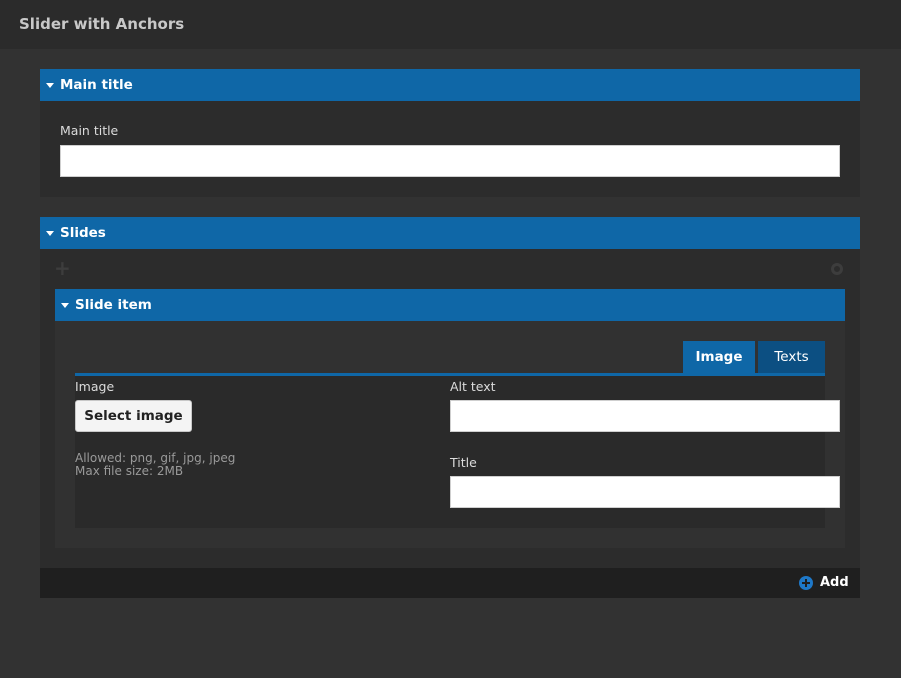 Image resolution: width=901 pixels, height=678 pixels. What do you see at coordinates (450, 305) in the screenshot?
I see `slide-item-header: Slide item` at bounding box center [450, 305].